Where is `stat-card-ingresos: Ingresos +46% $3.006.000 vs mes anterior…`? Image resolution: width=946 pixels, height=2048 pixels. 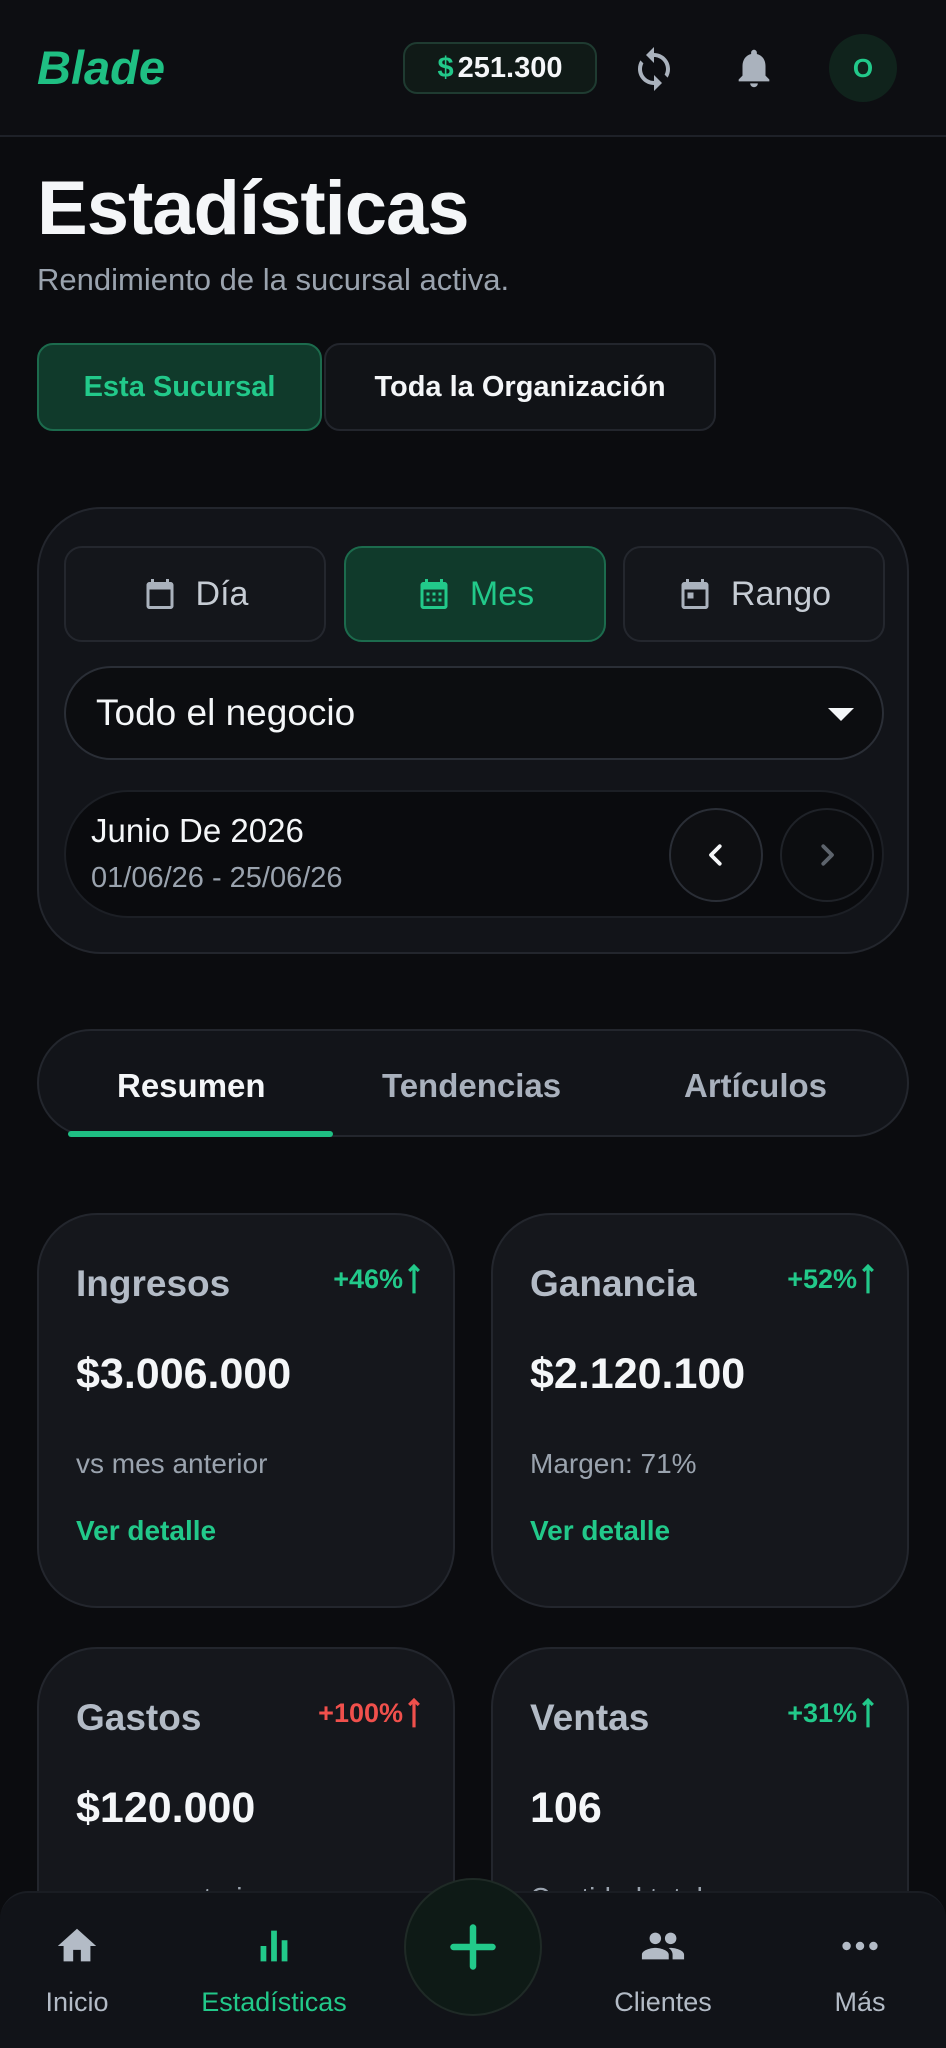
stat-card-ingresos: Ingresos +46% $3.006.000 vs mes anterior… is located at coordinates (246, 1410).